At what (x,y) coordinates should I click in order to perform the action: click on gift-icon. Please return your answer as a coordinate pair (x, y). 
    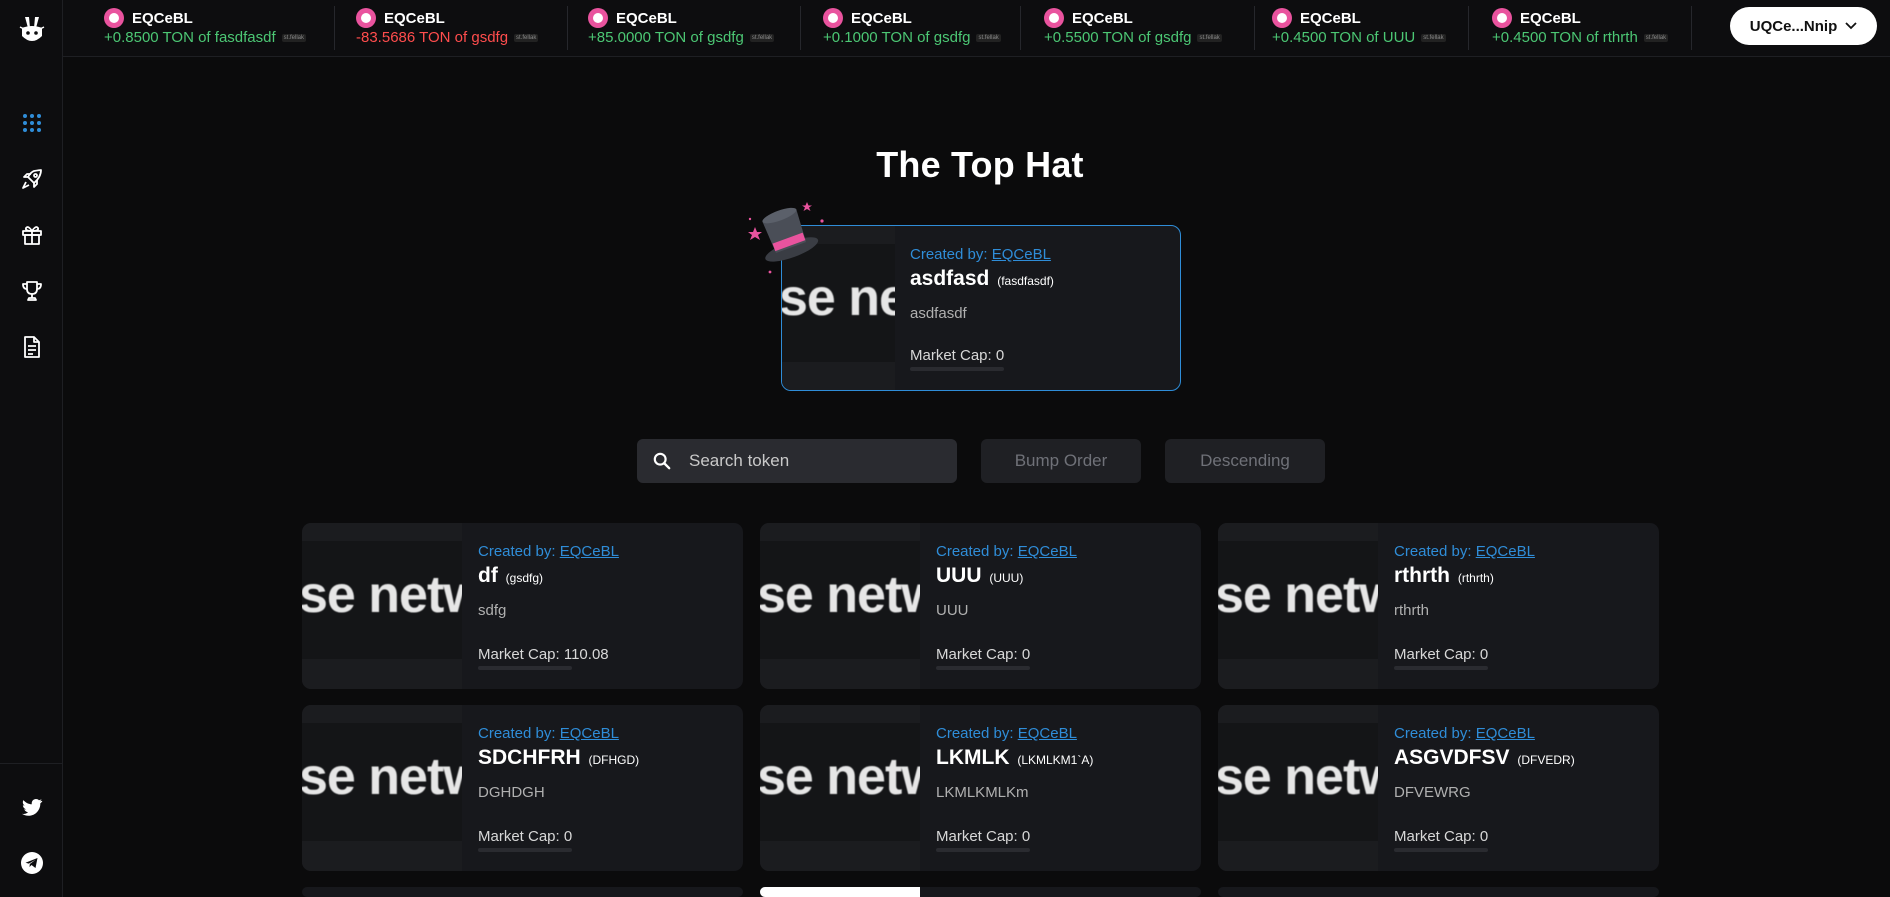
    Looking at the image, I should click on (31, 235).